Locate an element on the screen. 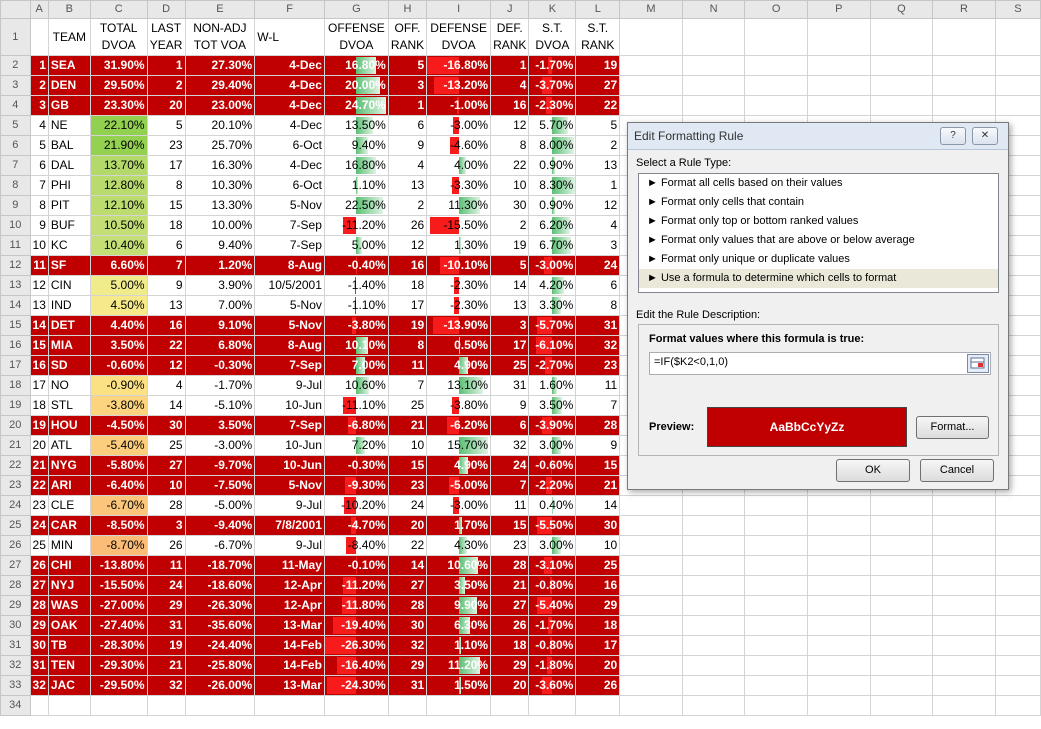 This screenshot has height=729, width=1041. row-header: 19 is located at coordinates (15, 405).